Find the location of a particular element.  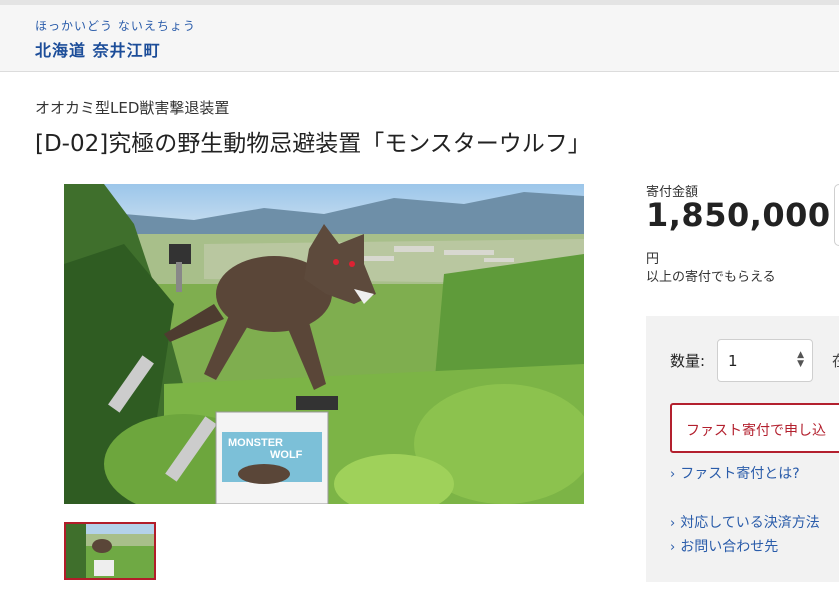

donation-note: 以上の寄付でもらえる is located at coordinates (711, 277).